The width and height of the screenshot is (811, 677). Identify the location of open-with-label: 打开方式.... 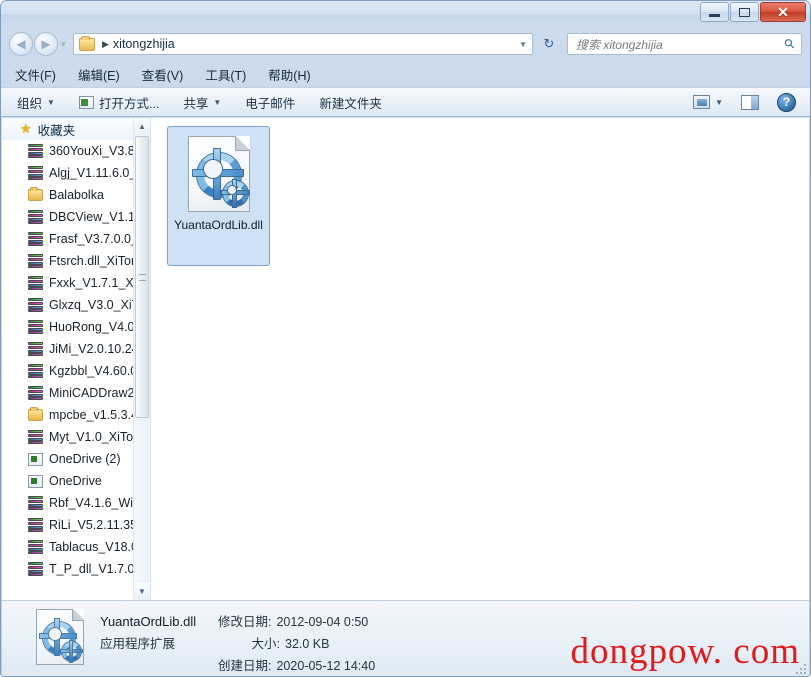
(129, 103).